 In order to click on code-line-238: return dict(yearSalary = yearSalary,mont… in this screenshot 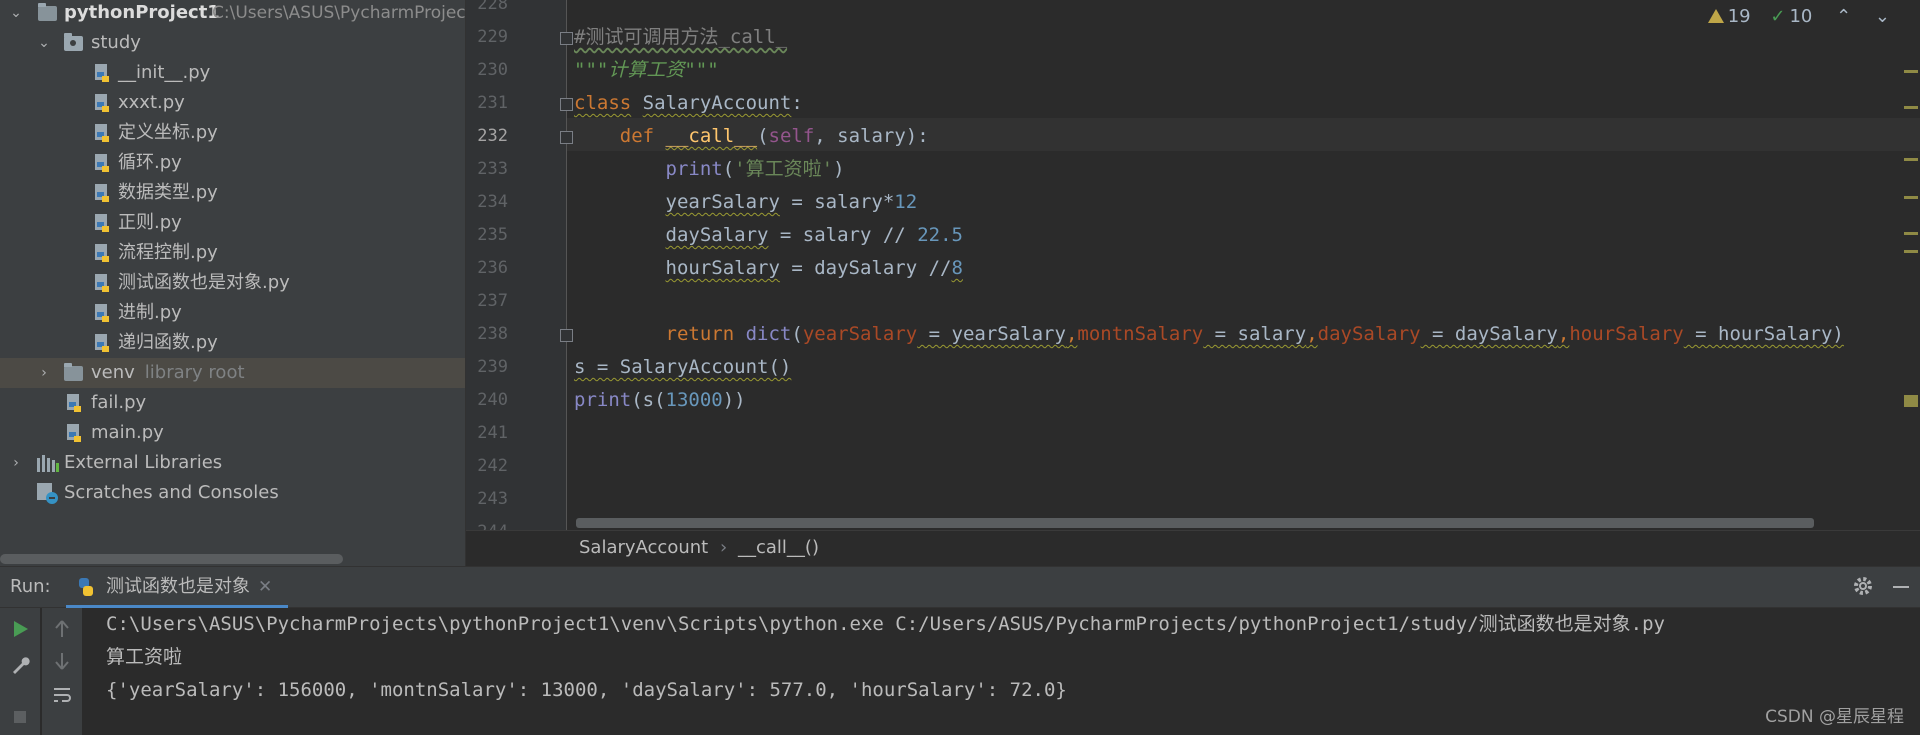, I will do `click(1209, 334)`.